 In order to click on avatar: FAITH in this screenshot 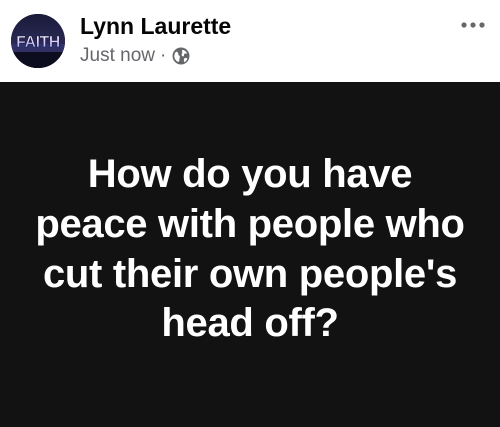, I will do `click(38, 41)`.